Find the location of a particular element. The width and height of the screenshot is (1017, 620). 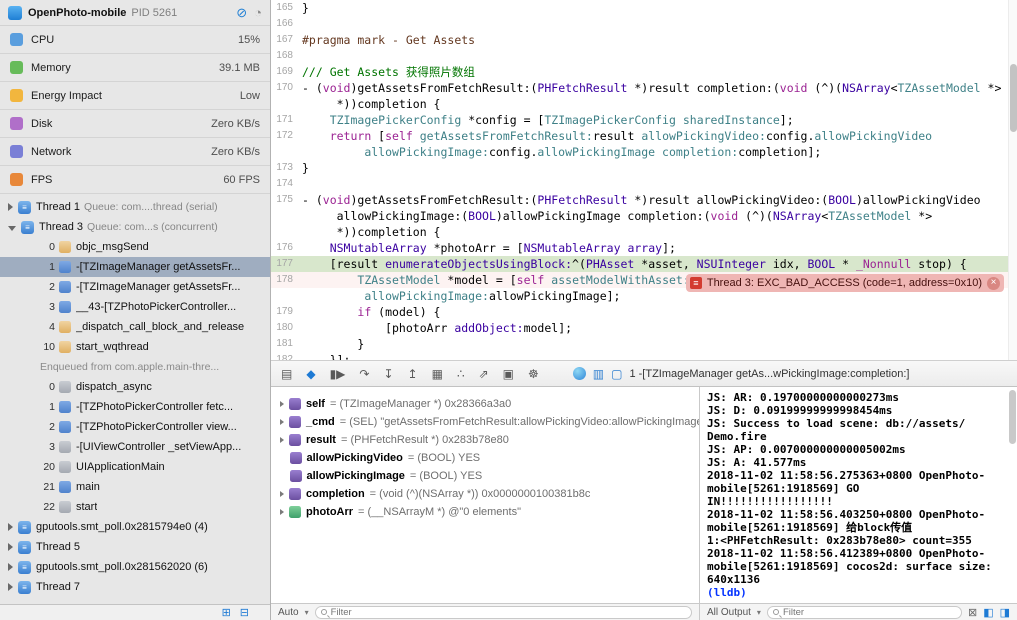

line-number: 177 is located at coordinates (286, 264).